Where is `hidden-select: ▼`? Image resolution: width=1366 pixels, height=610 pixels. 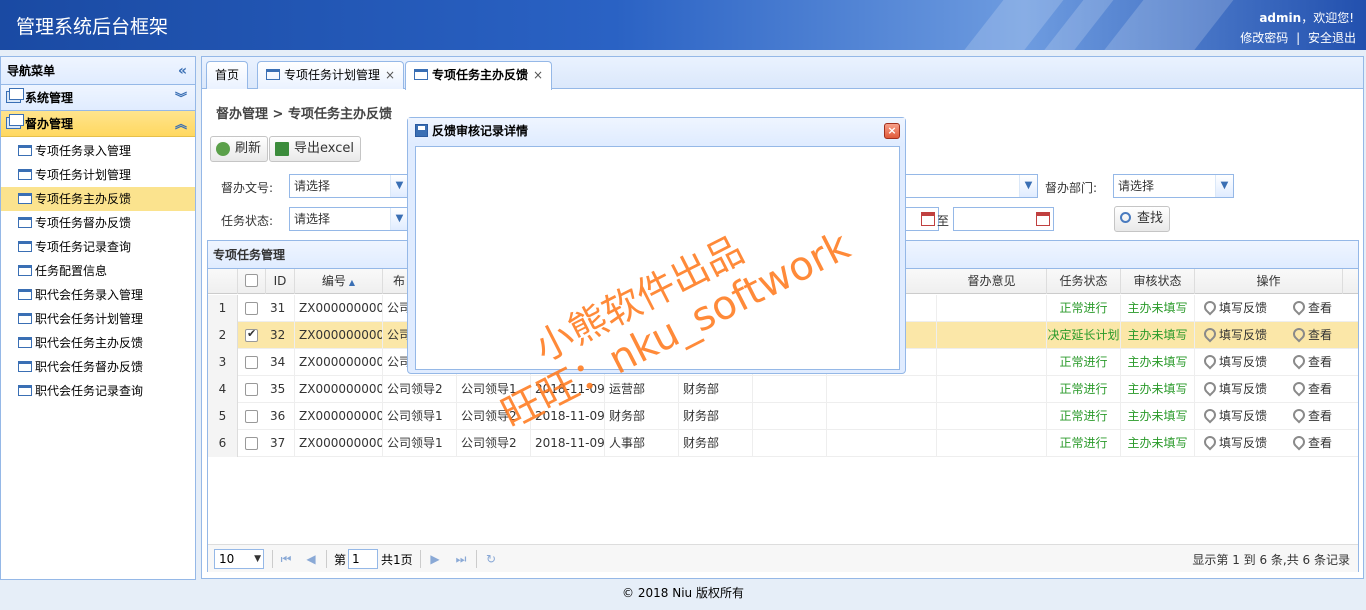
hidden-select: ▼ is located at coordinates (970, 186).